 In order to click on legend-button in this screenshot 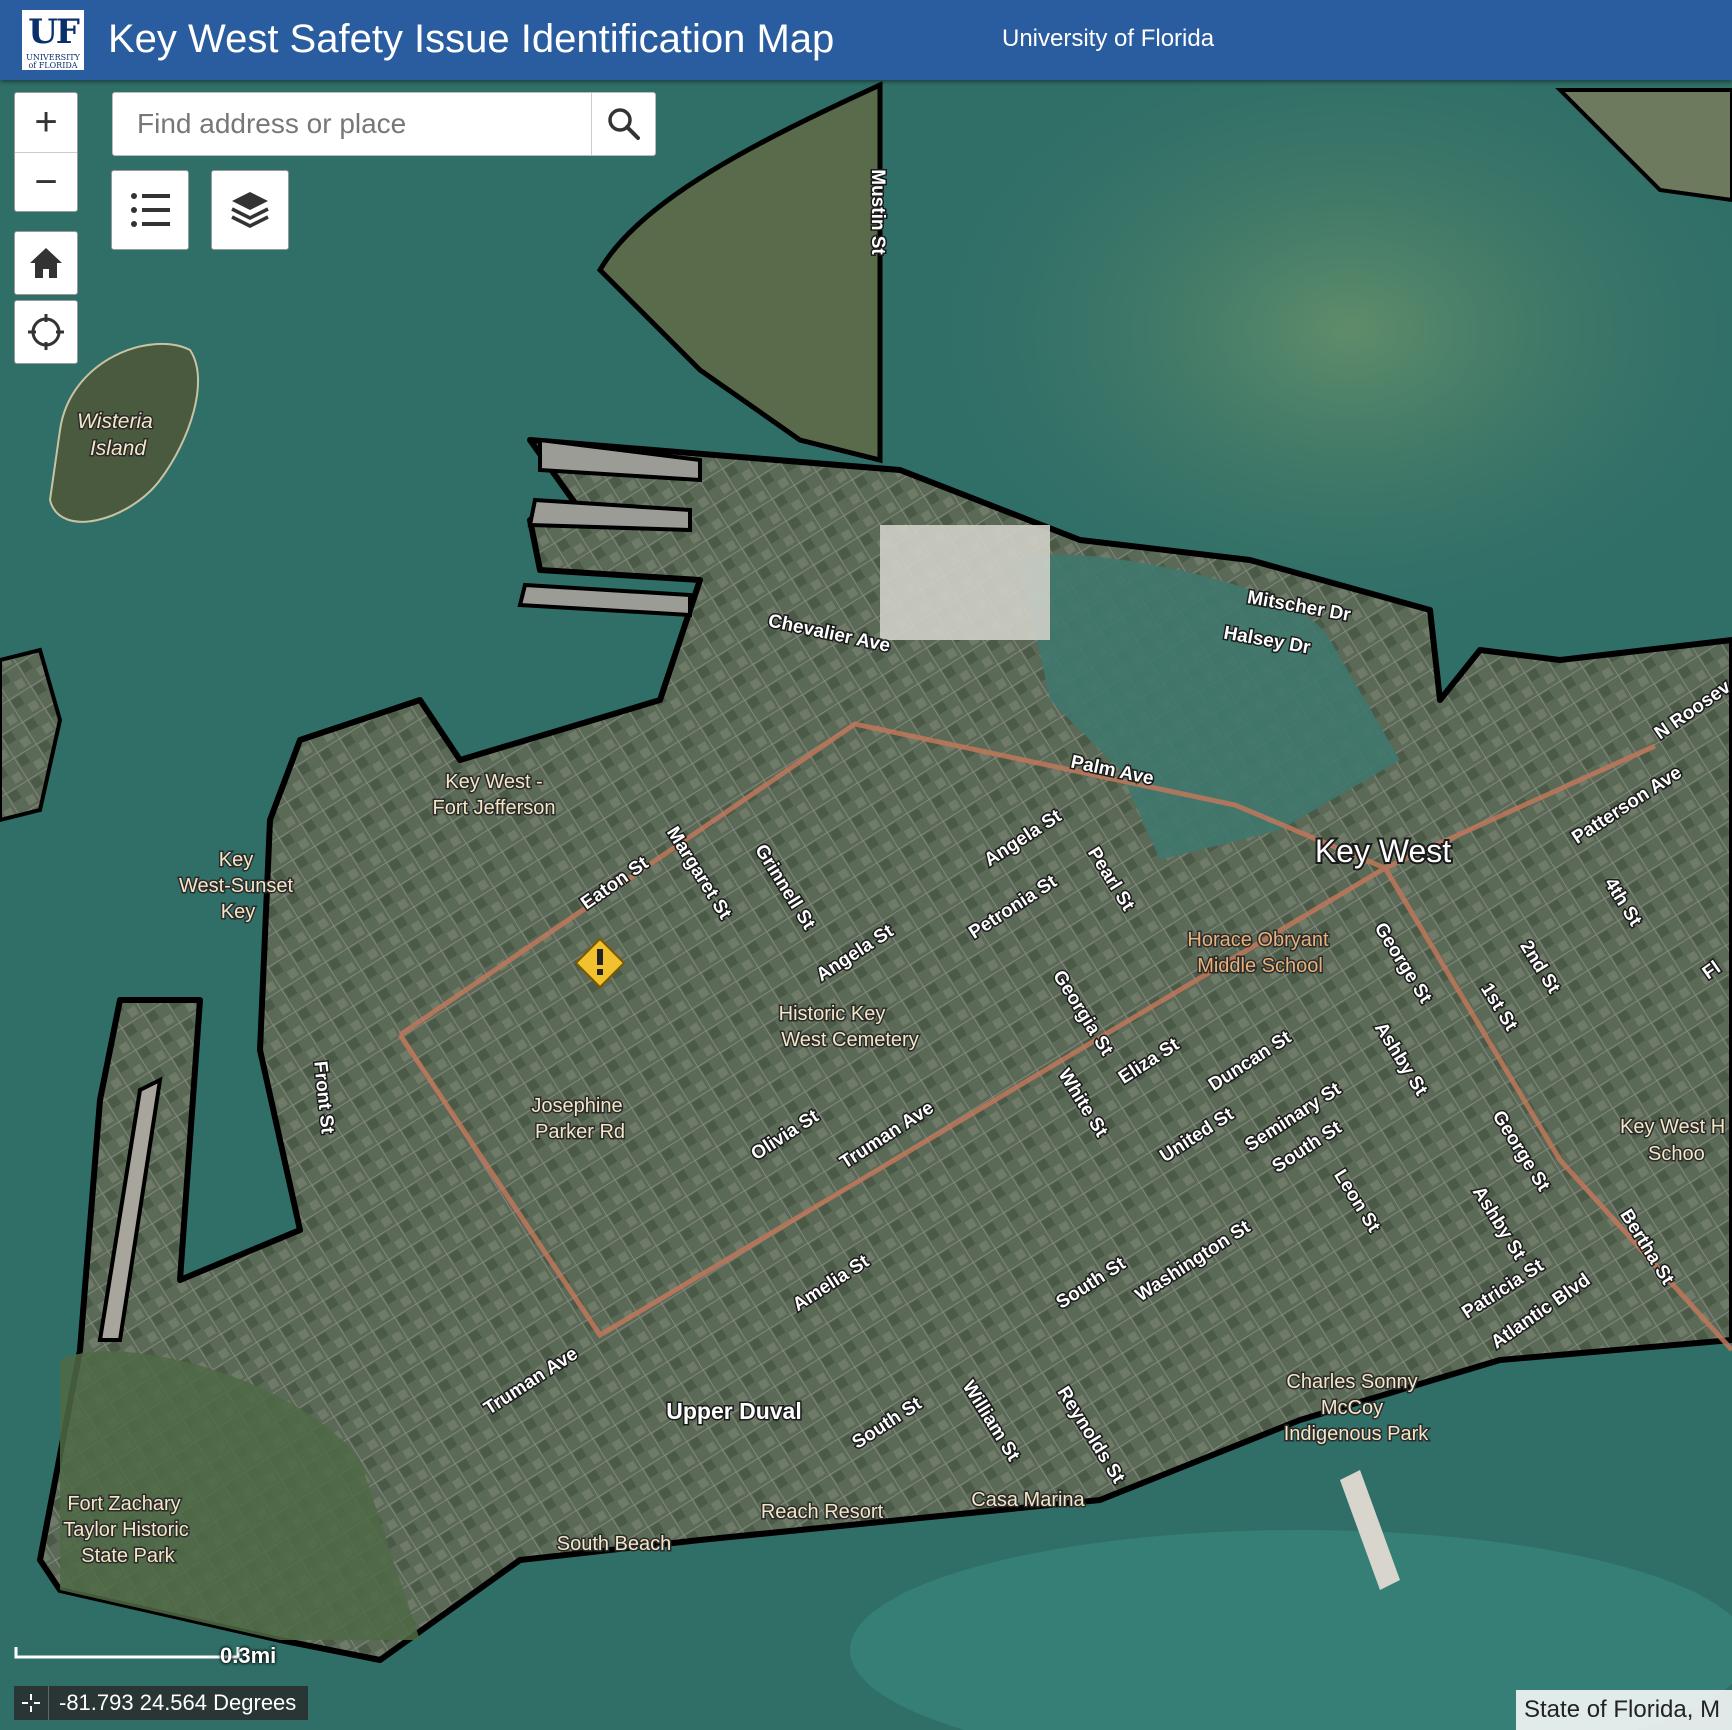, I will do `click(150, 210)`.